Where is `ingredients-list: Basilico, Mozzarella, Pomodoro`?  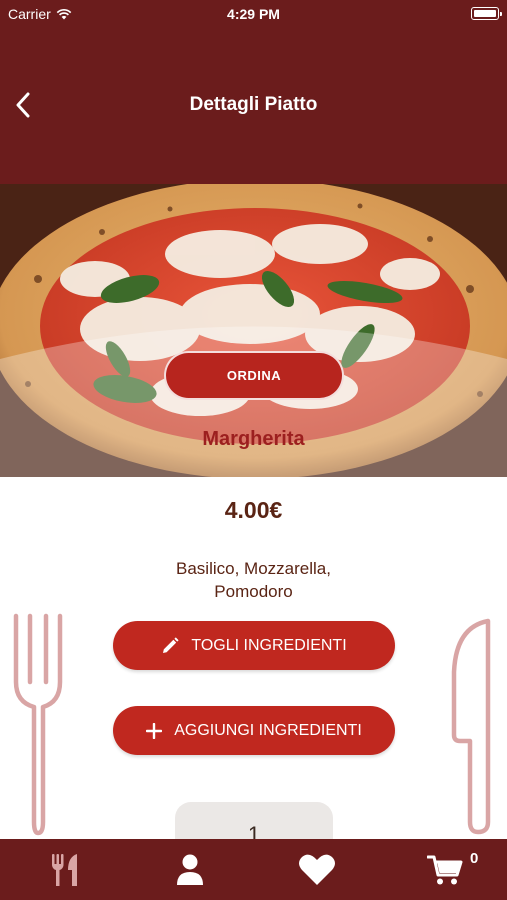
ingredients-list: Basilico, Mozzarella, Pomodoro is located at coordinates (253, 580).